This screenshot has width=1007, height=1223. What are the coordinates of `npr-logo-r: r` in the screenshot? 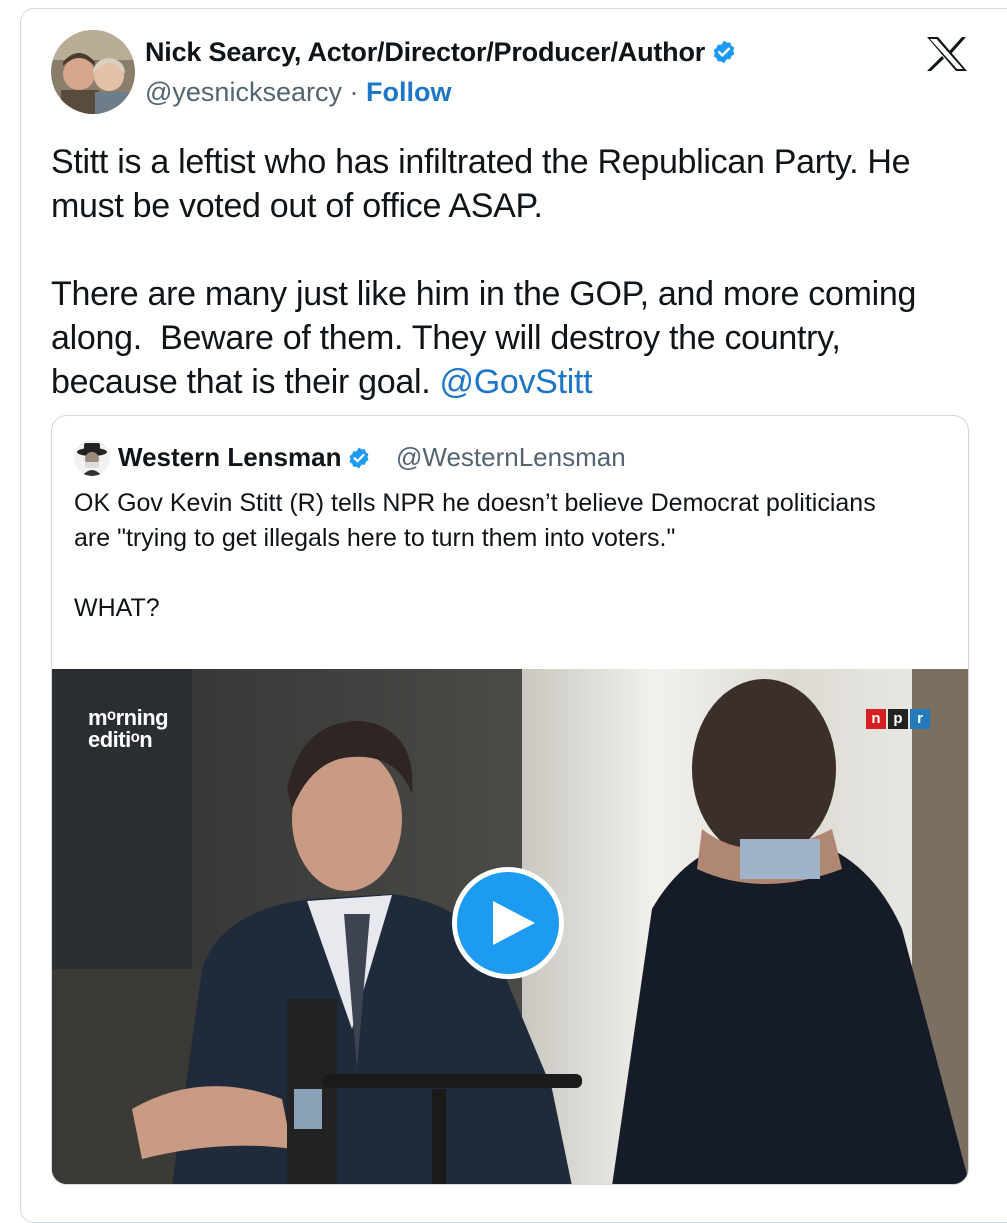 It's located at (920, 719).